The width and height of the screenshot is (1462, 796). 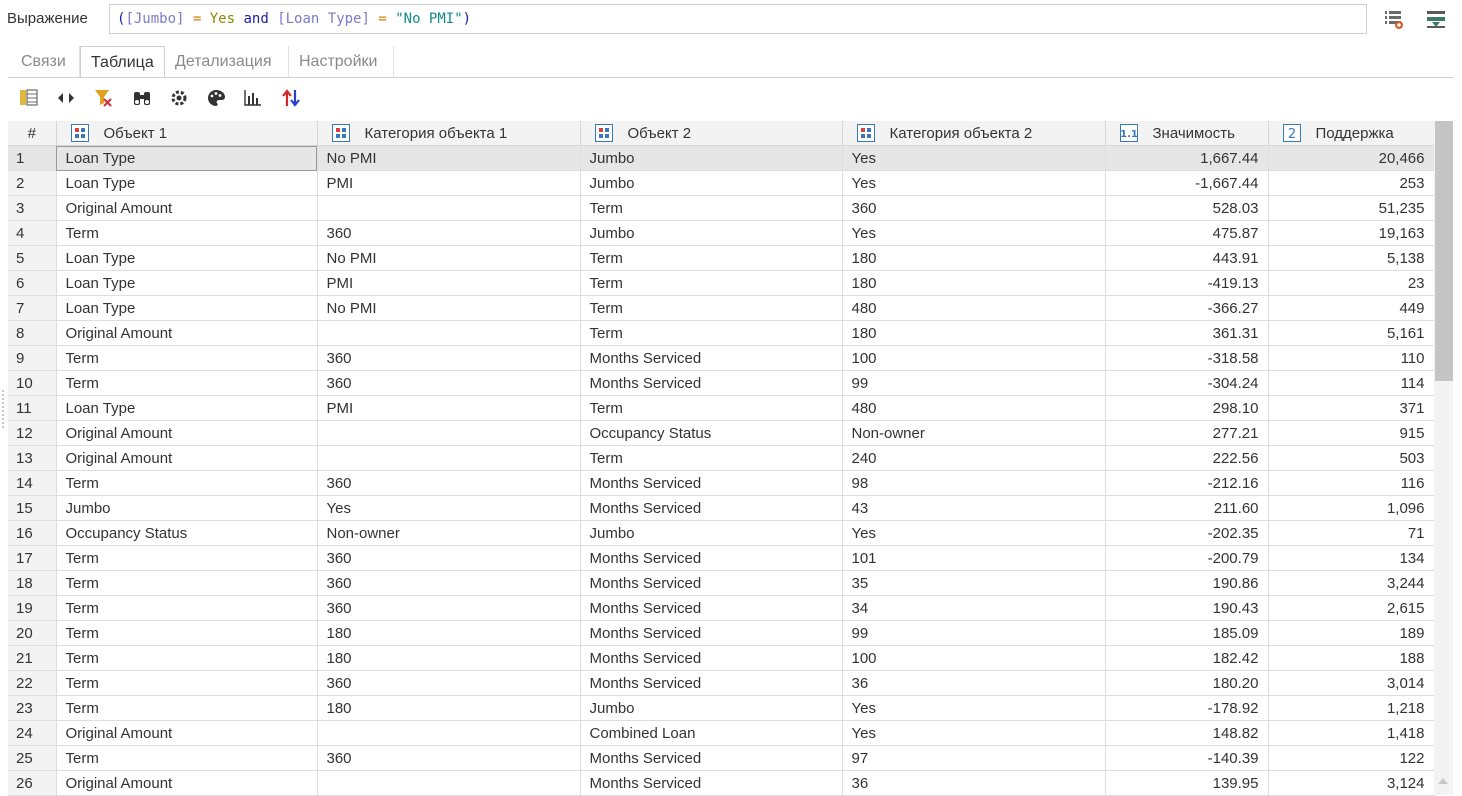 What do you see at coordinates (449, 433) in the screenshot?
I see `cell-category1` at bounding box center [449, 433].